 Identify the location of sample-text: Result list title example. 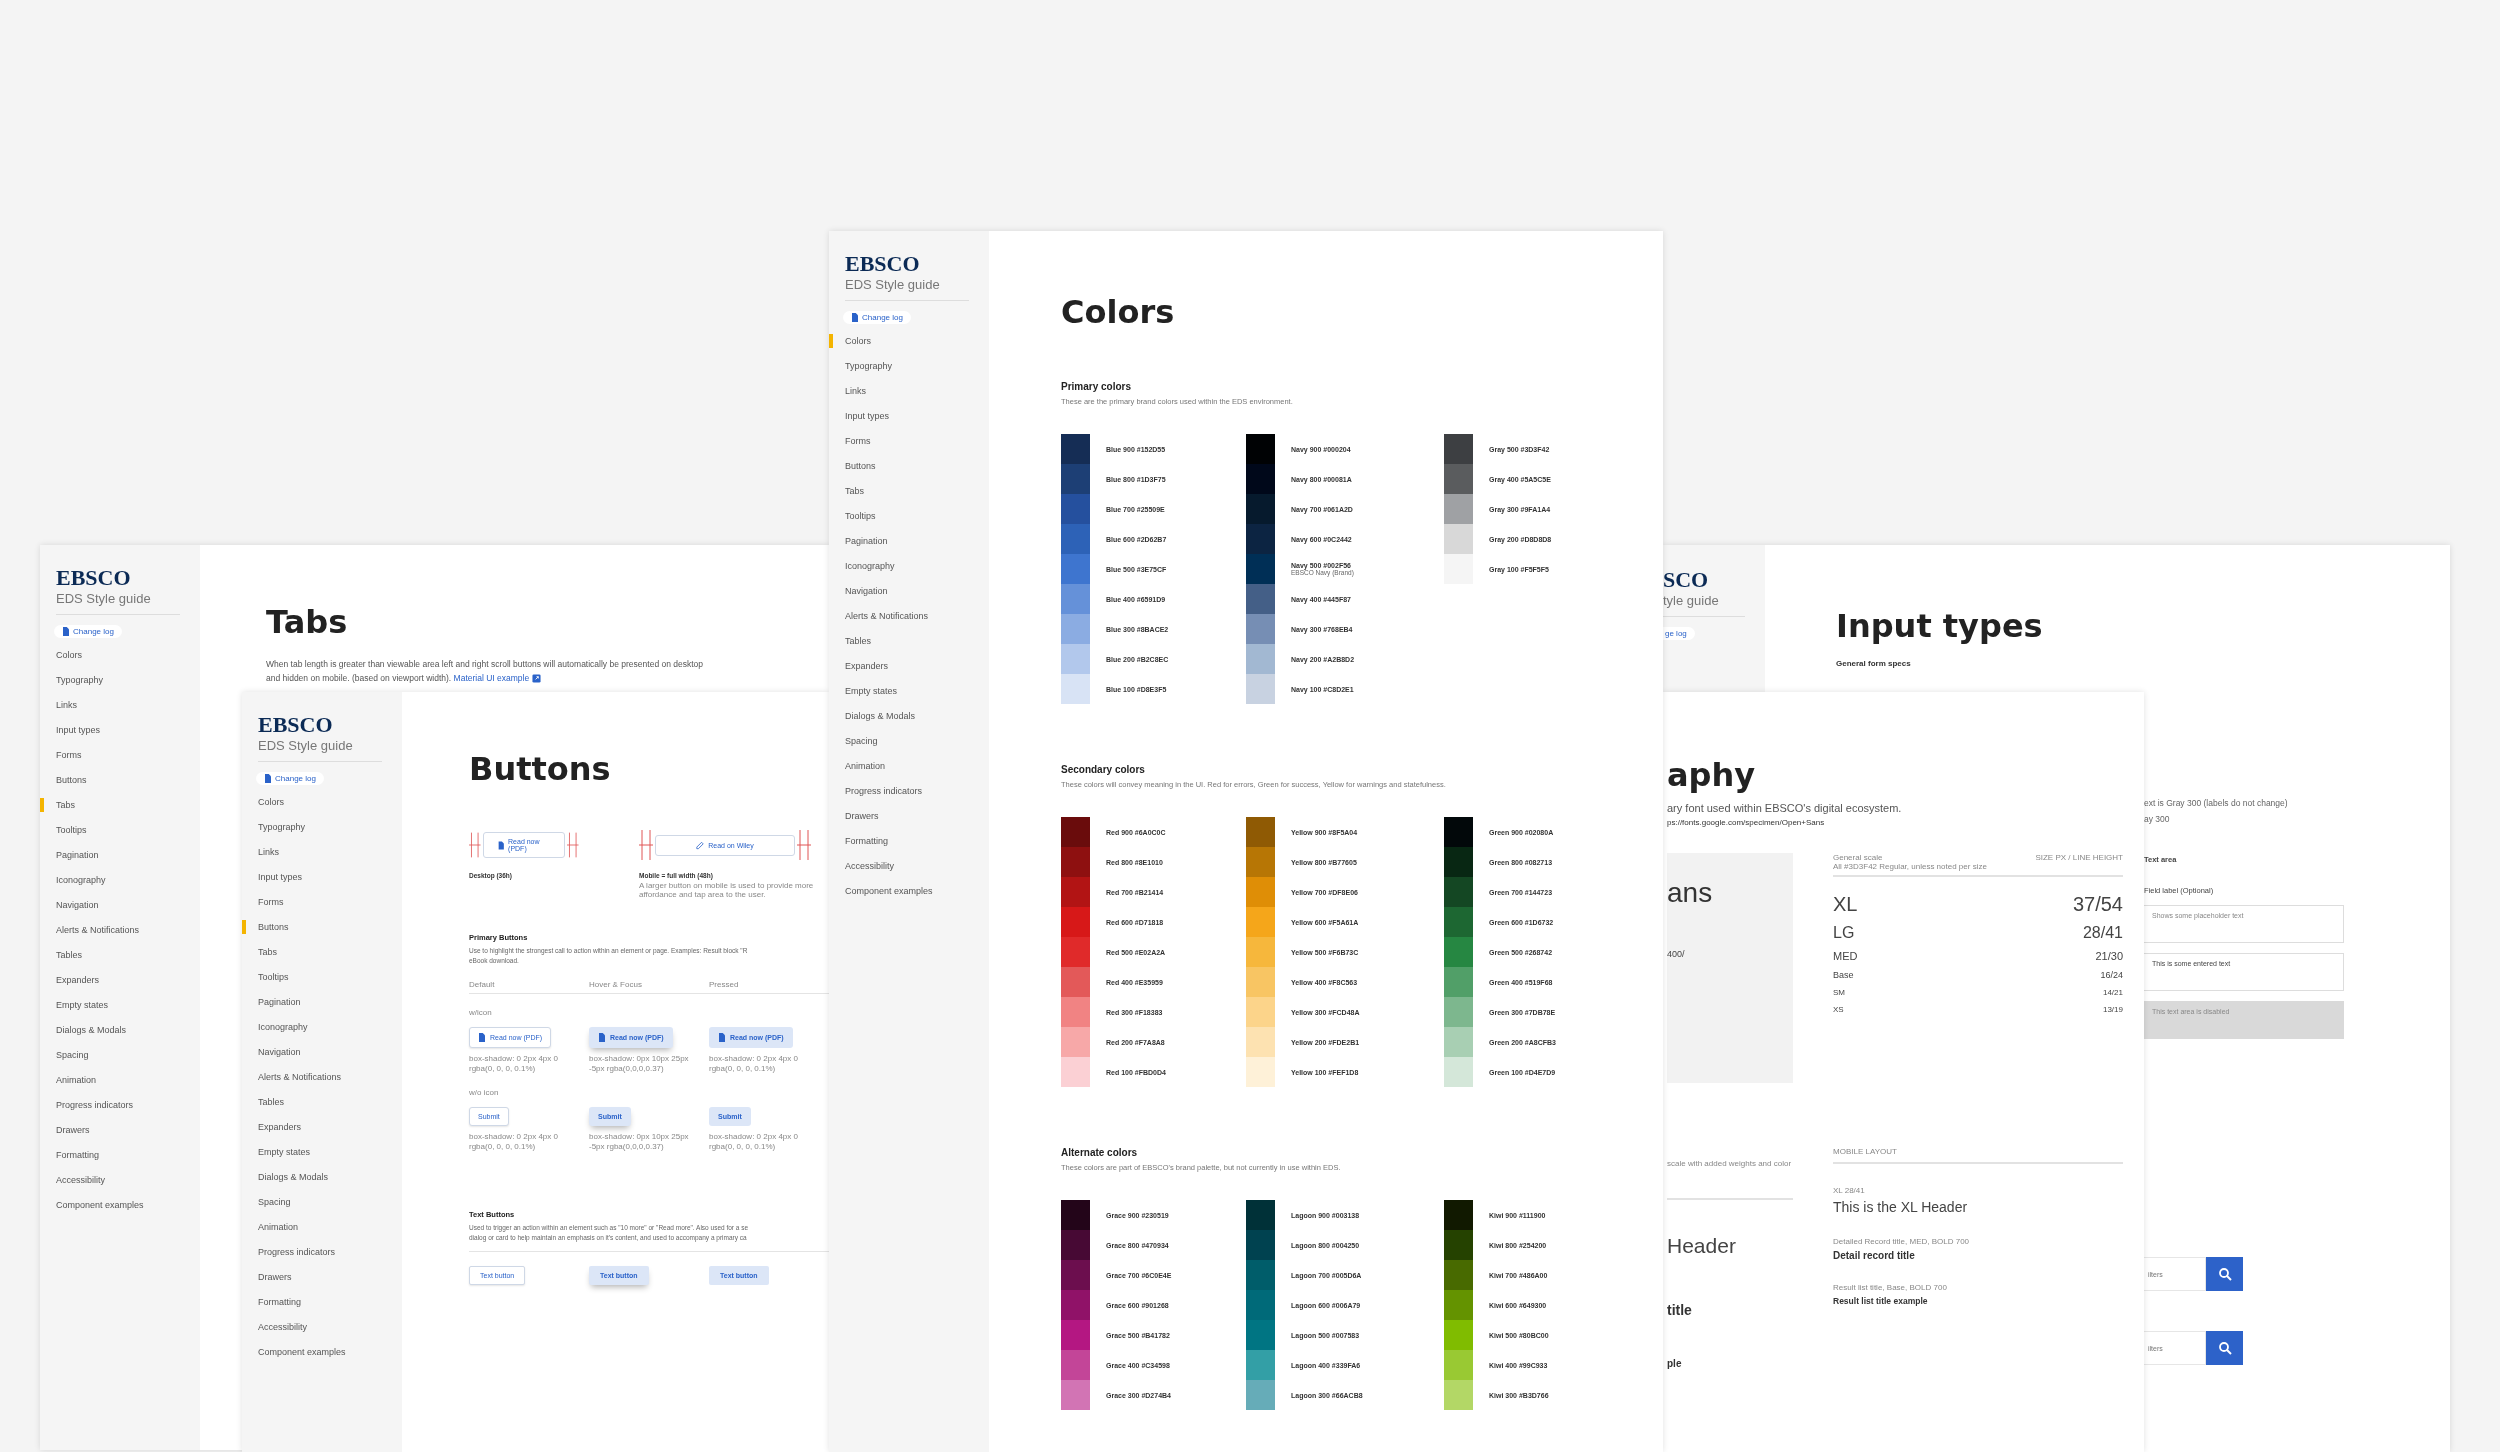
(1880, 1301).